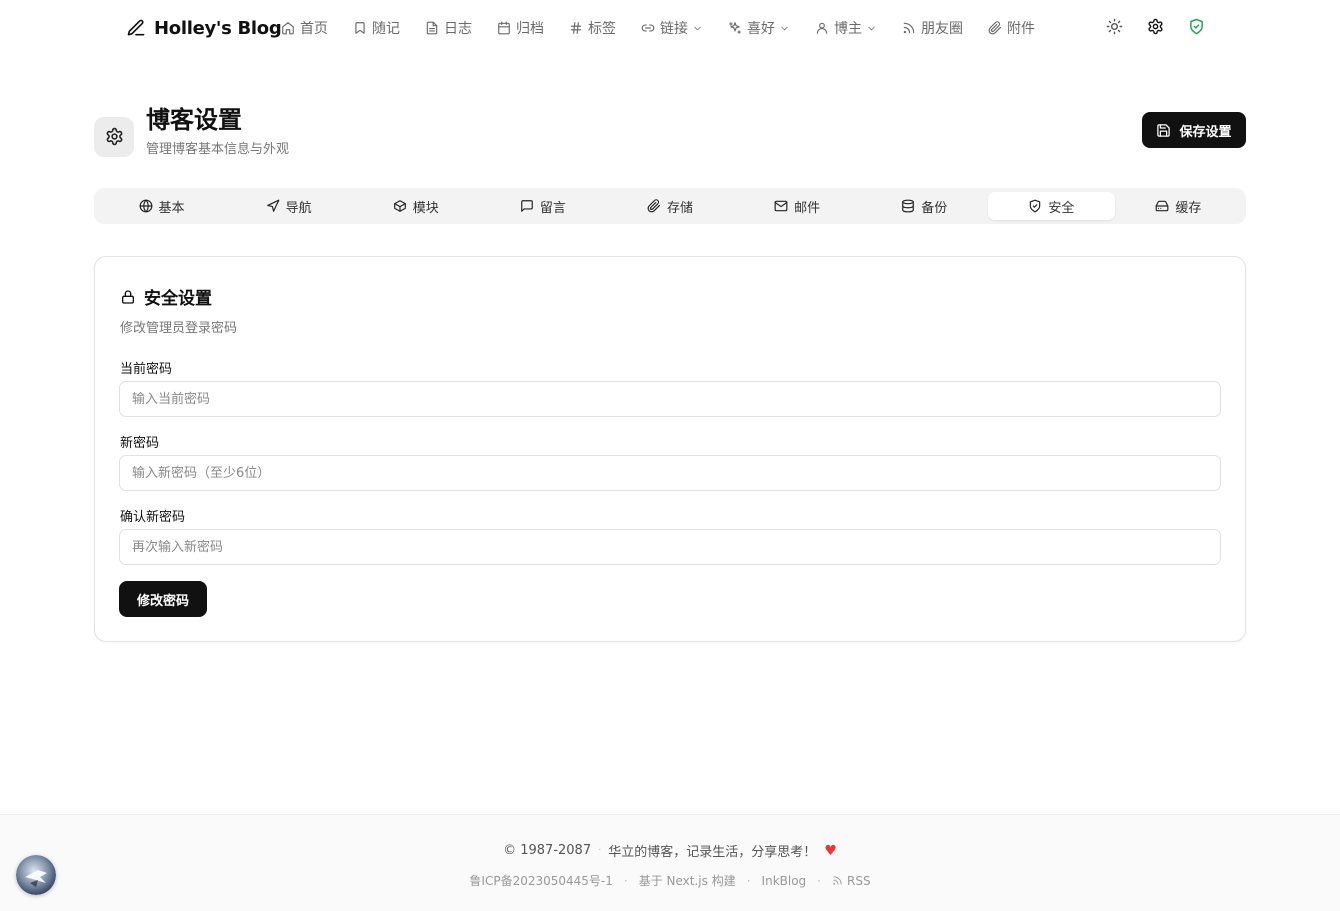 This screenshot has height=911, width=1340. Describe the element at coordinates (670, 473) in the screenshot. I see `new-password-input` at that location.